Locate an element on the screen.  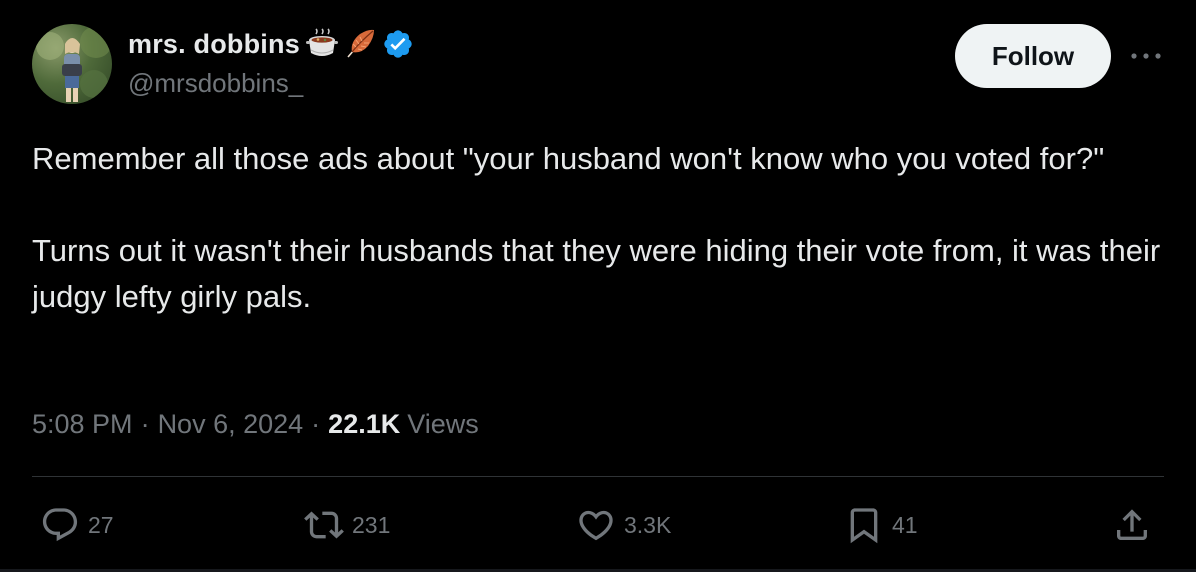
share-button is located at coordinates (1132, 525).